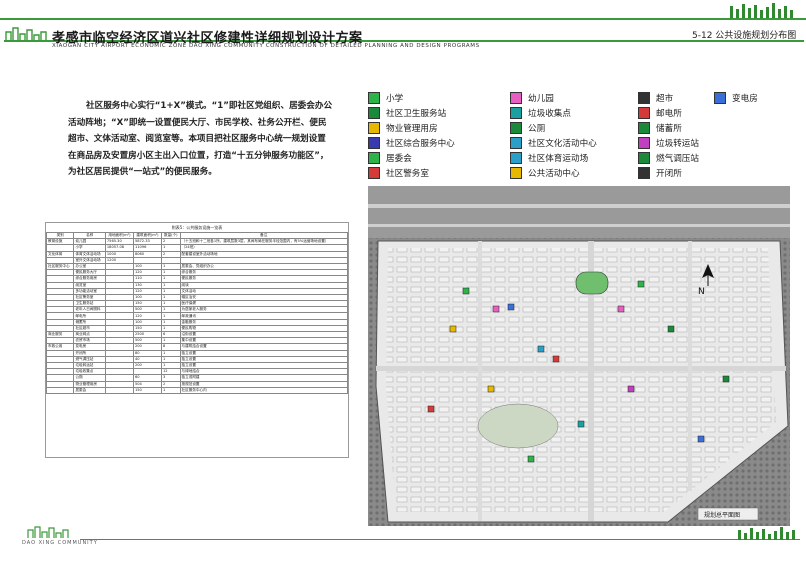 The height and width of the screenshot is (565, 806). Describe the element at coordinates (745, 99) in the screenshot. I see `legend-label: 变电房` at that location.